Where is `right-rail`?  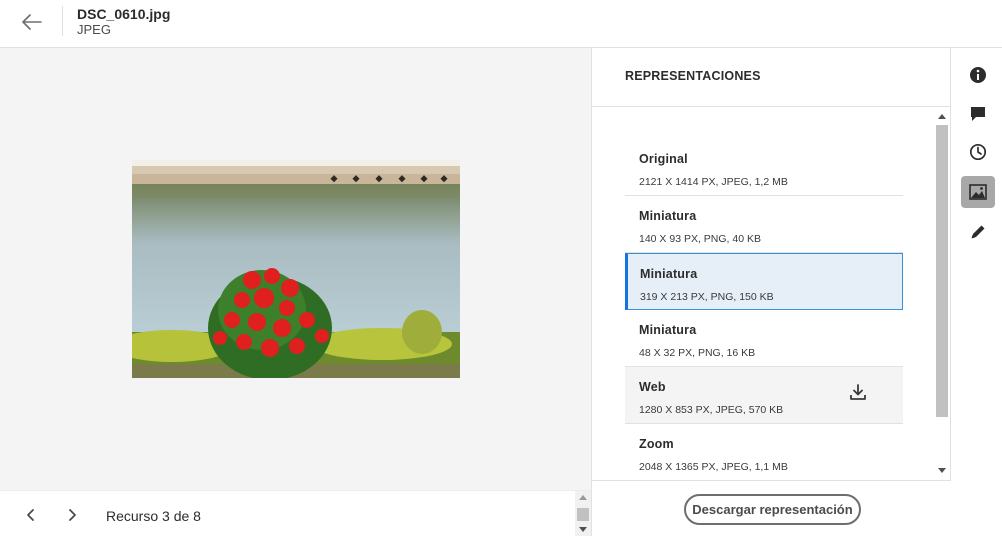
right-rail is located at coordinates (977, 292).